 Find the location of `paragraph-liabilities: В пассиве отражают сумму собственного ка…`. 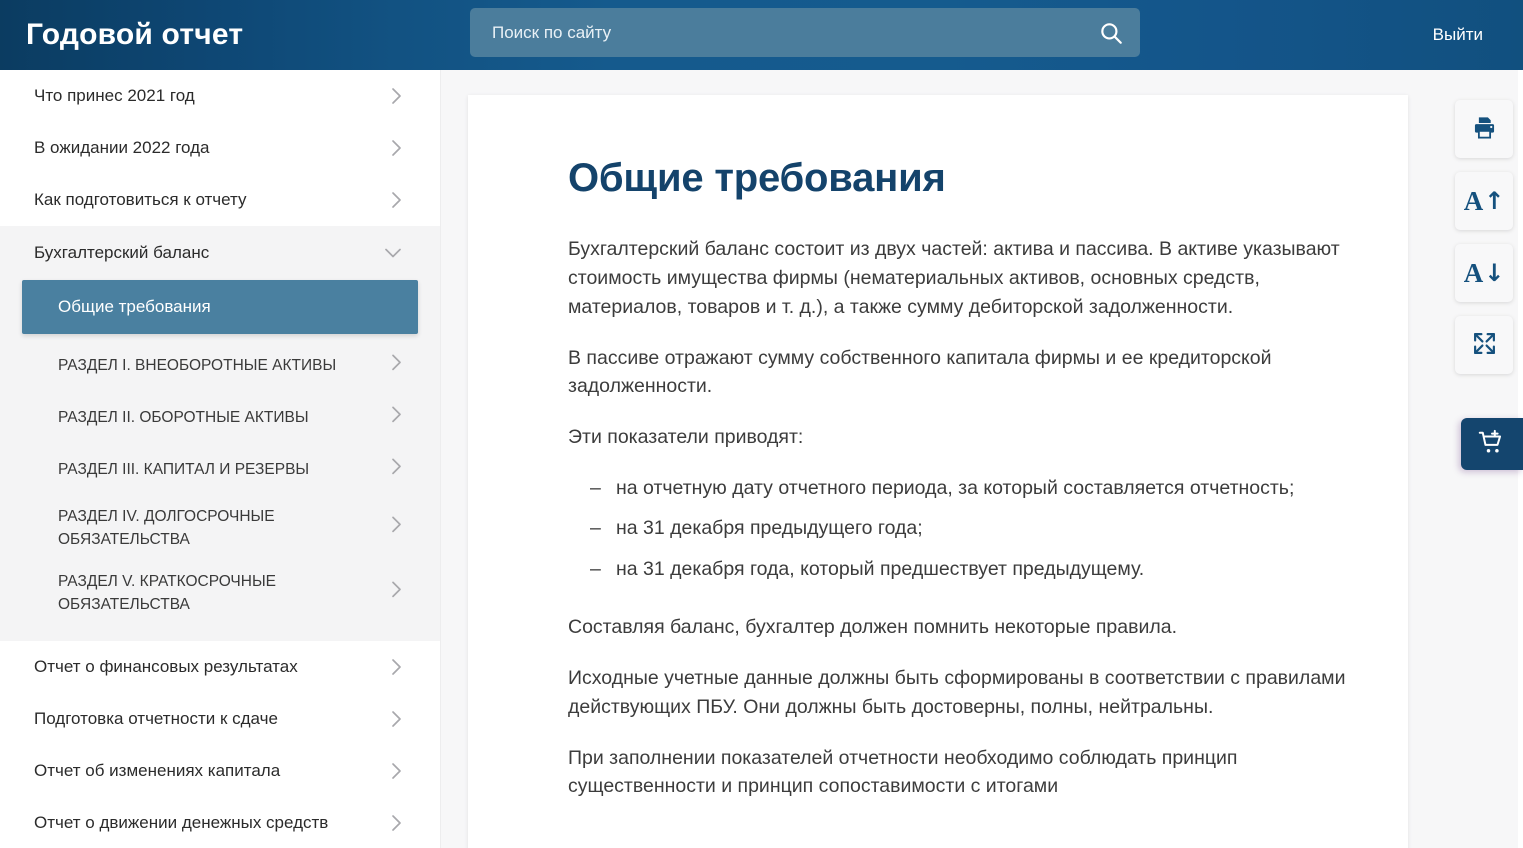

paragraph-liabilities: В пассиве отражают сумму собственного ка… is located at coordinates (920, 372).